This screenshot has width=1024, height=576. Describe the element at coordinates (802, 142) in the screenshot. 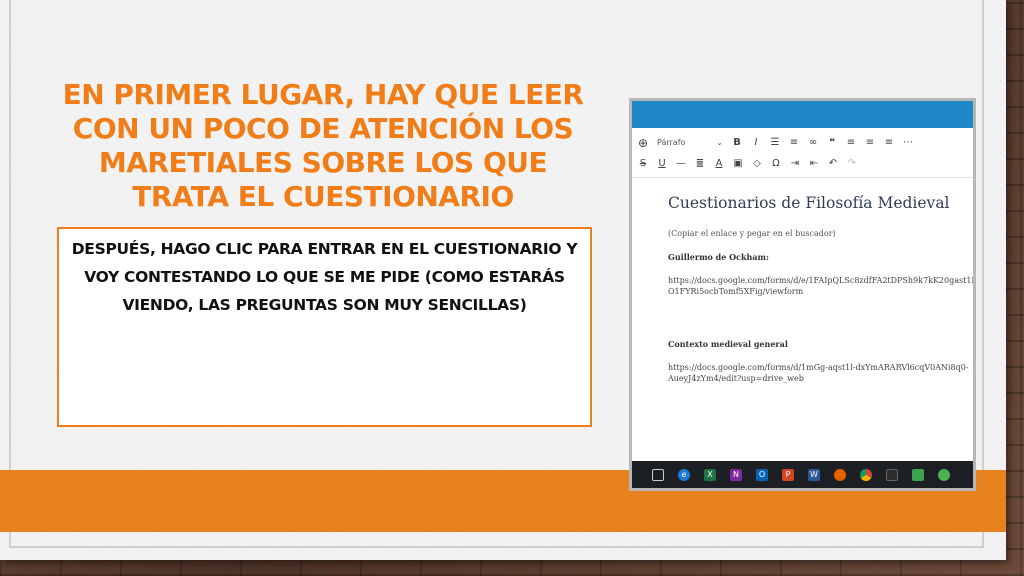

I see `toolbar-row-1: ⊕ Párrafo ⌄ B I ☰ ≡ ∞ ❝ ≡ ≡ ≡ ⋯` at that location.